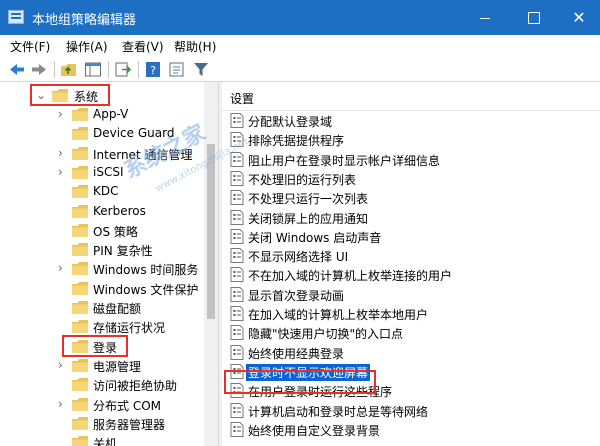 The width and height of the screenshot is (600, 446). What do you see at coordinates (102, 423) in the screenshot?
I see `tree-item: 服务器管理器` at bounding box center [102, 423].